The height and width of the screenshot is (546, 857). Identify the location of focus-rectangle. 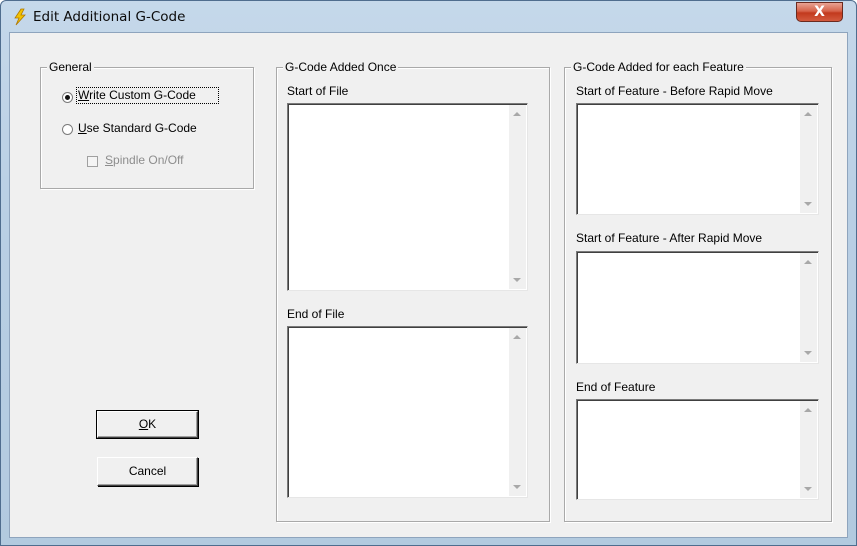
(147, 95).